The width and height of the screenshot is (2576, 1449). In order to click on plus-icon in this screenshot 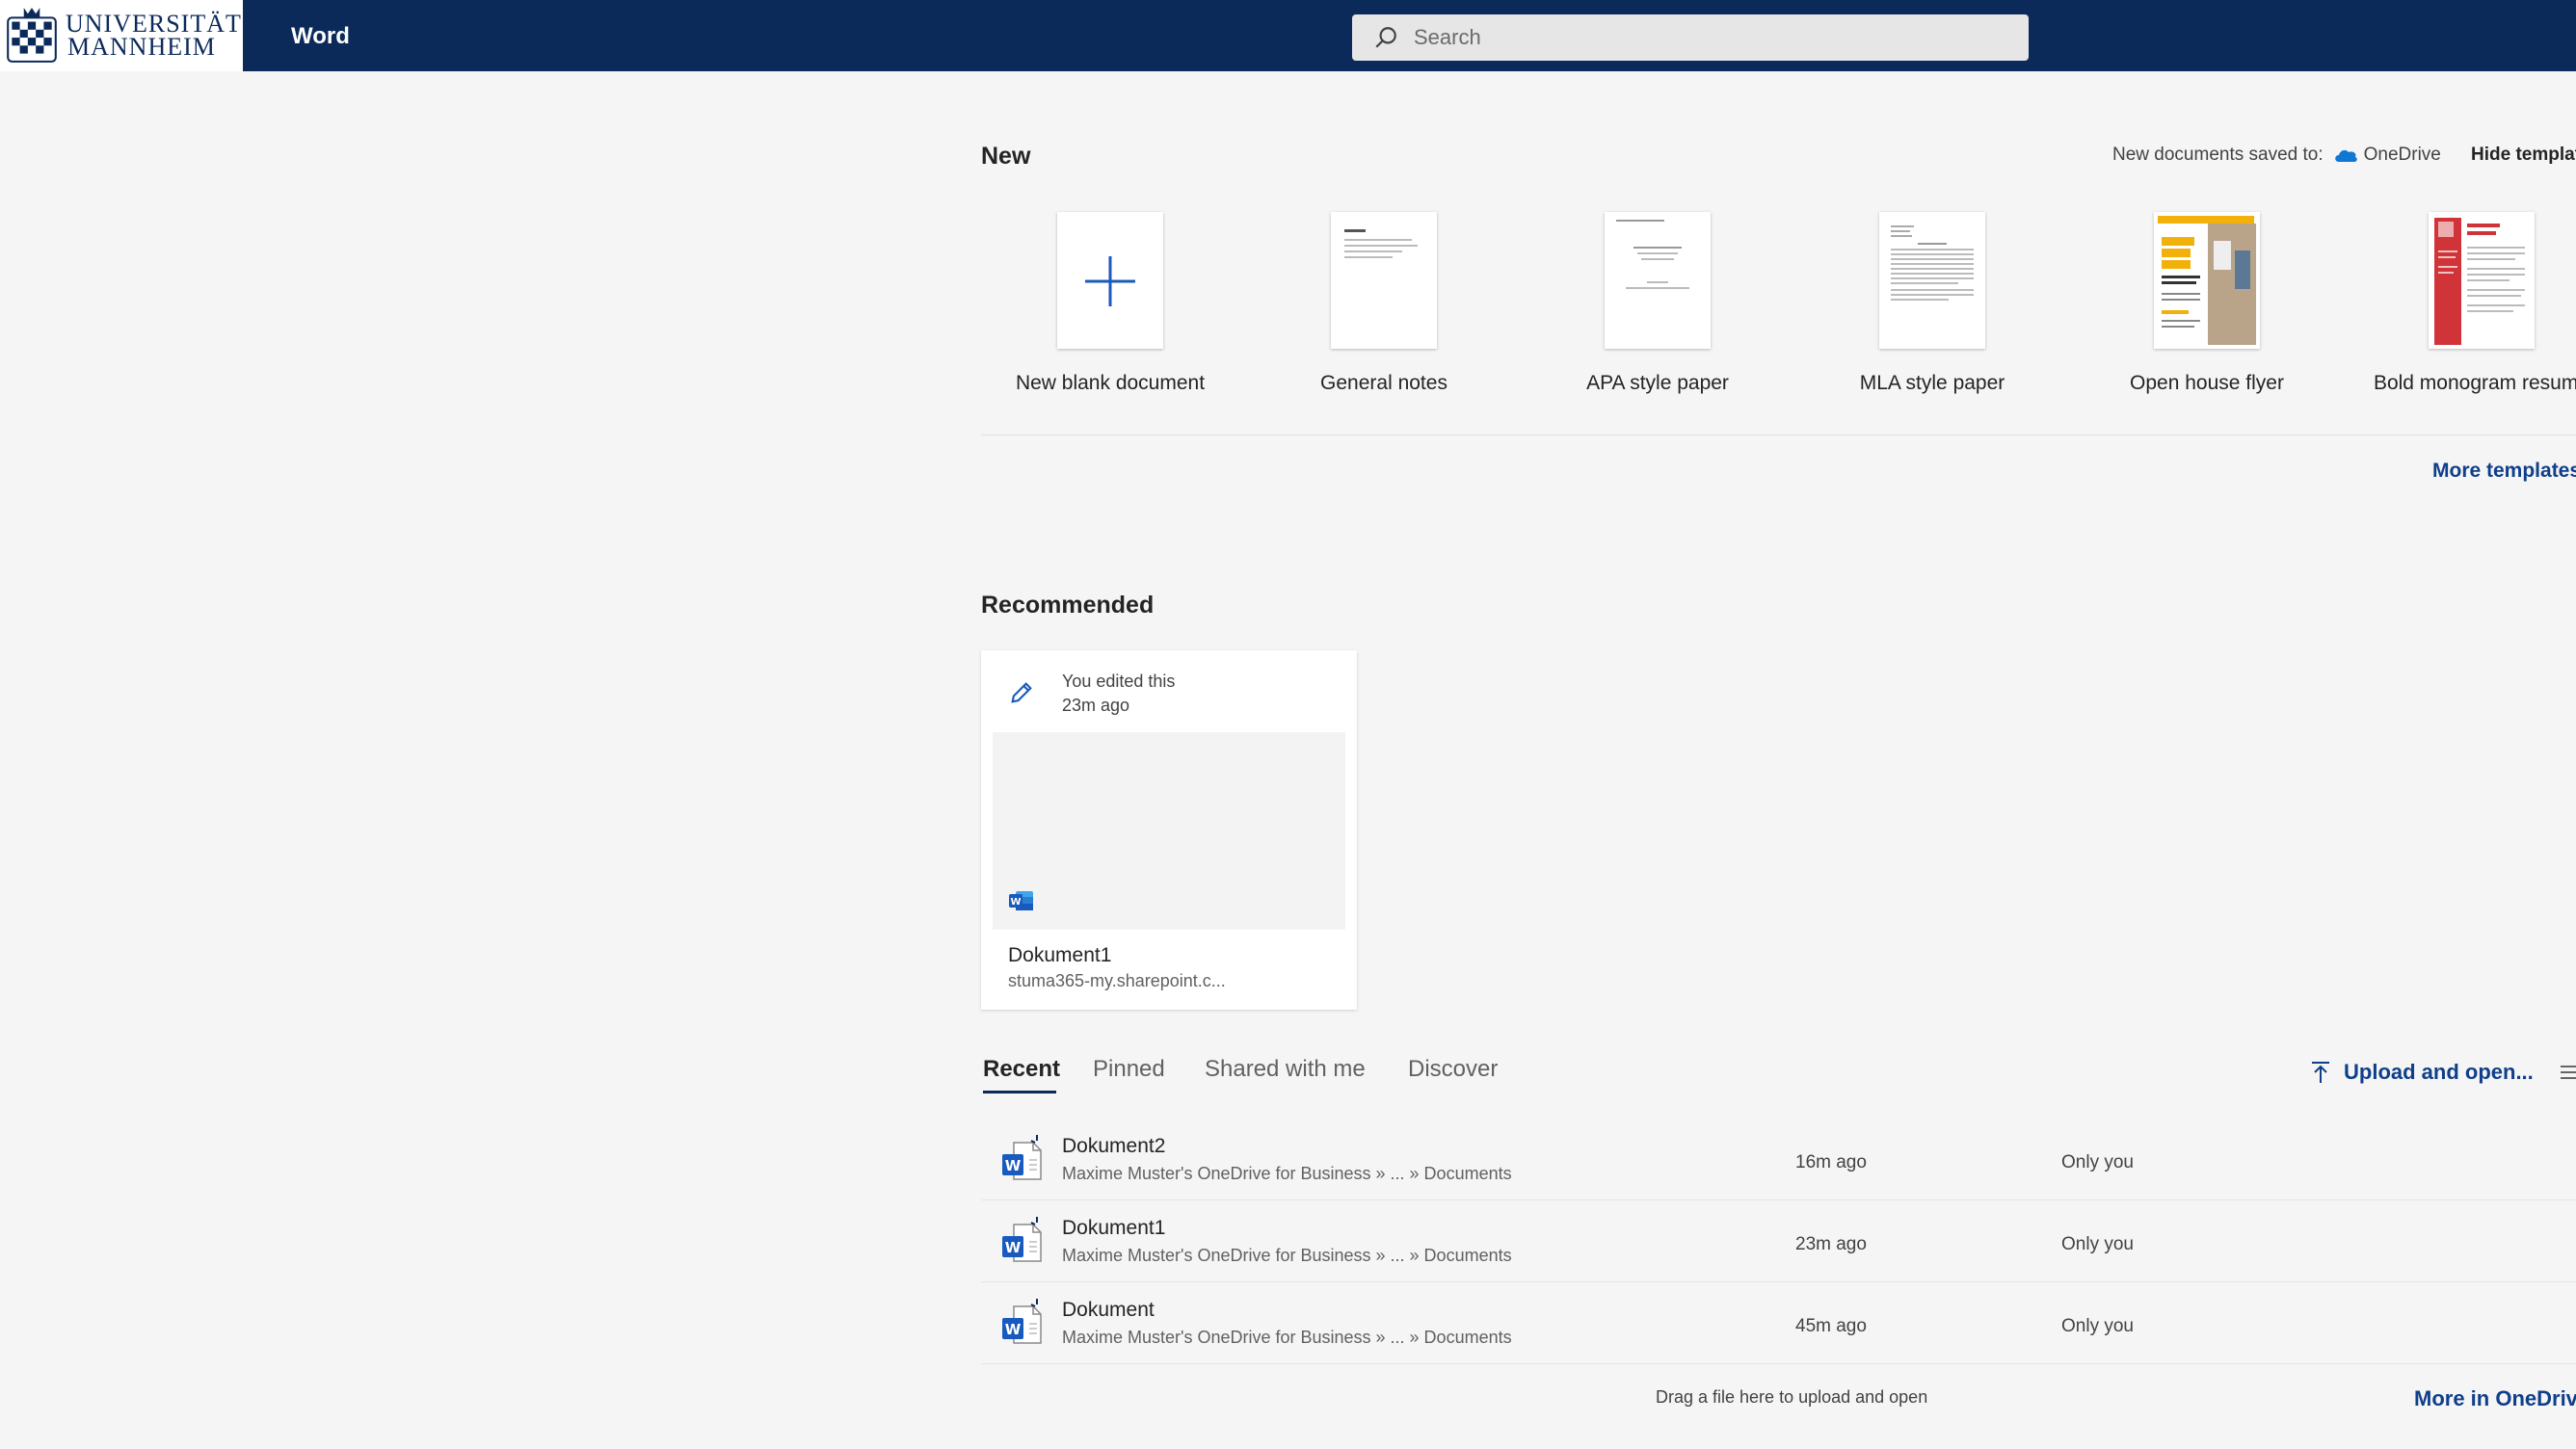, I will do `click(1110, 281)`.